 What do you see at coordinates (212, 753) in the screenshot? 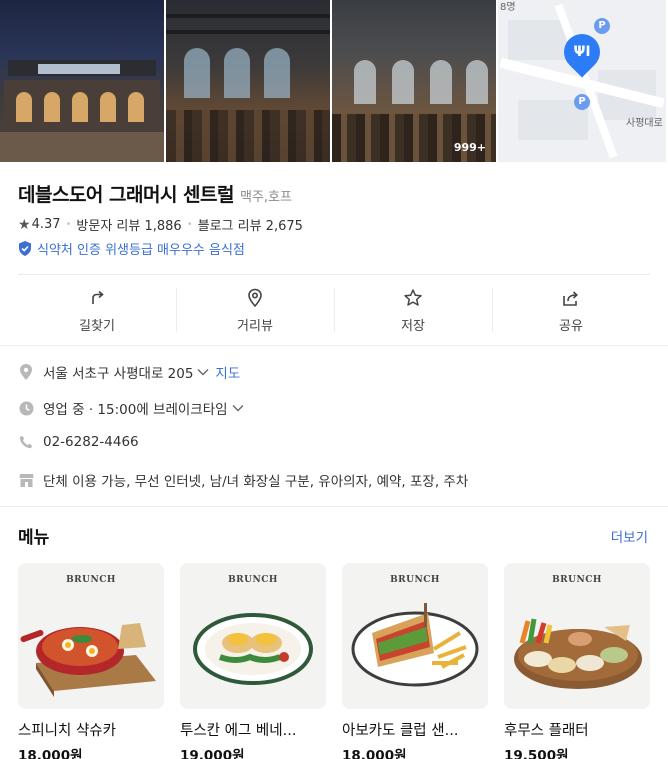
I see `menu-item-price: 19,000원` at bounding box center [212, 753].